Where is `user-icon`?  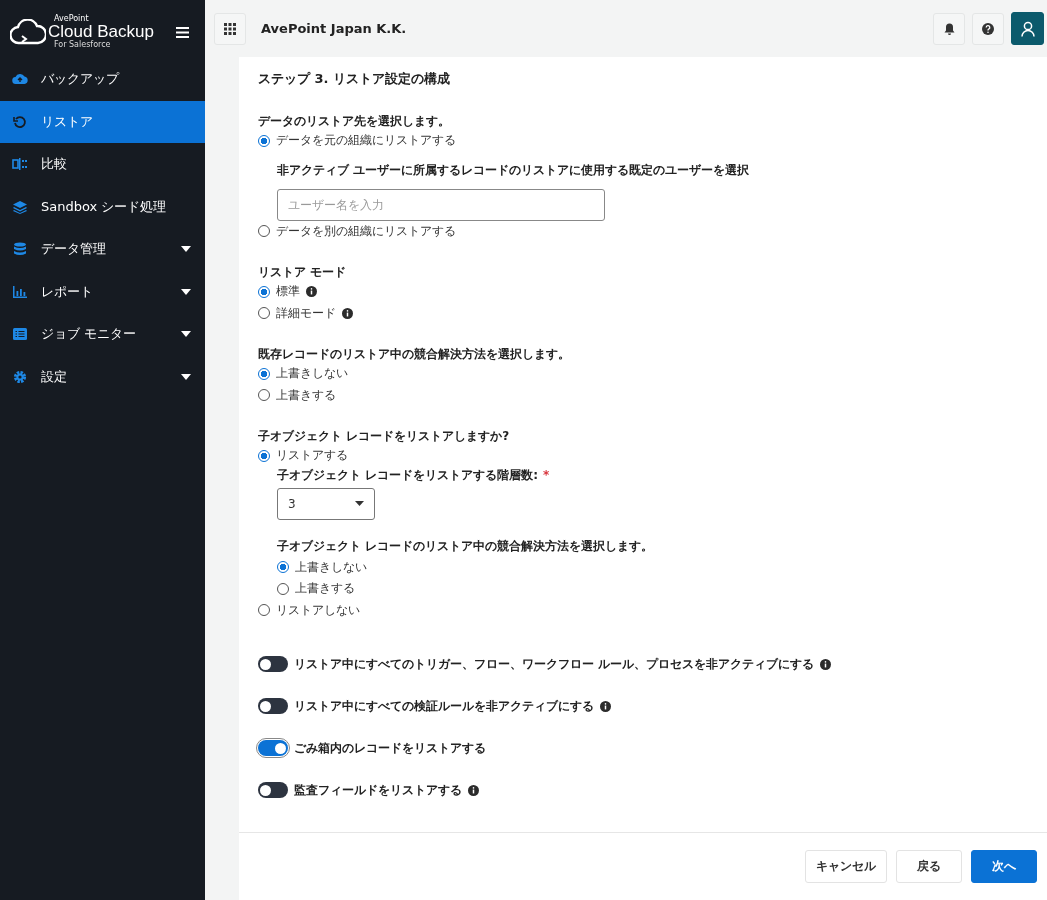
user-icon is located at coordinates (1027, 28).